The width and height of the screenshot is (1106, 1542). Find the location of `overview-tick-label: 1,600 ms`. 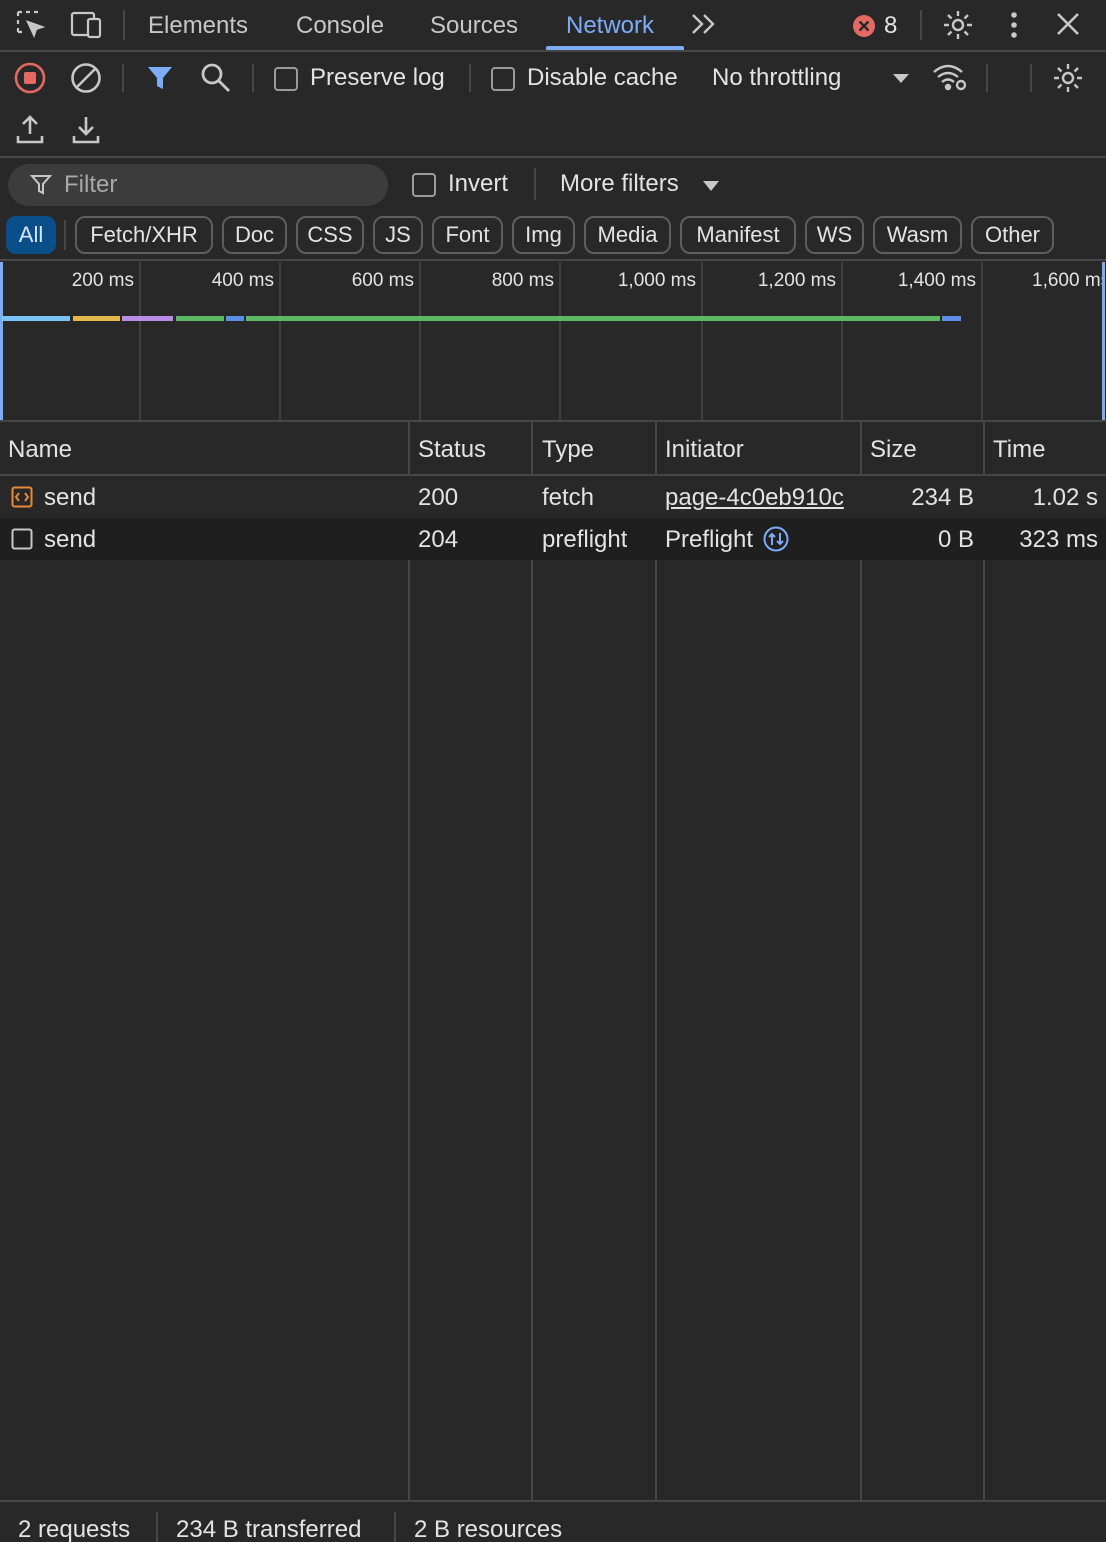

overview-tick-label: 1,600 ms is located at coordinates (1067, 280).